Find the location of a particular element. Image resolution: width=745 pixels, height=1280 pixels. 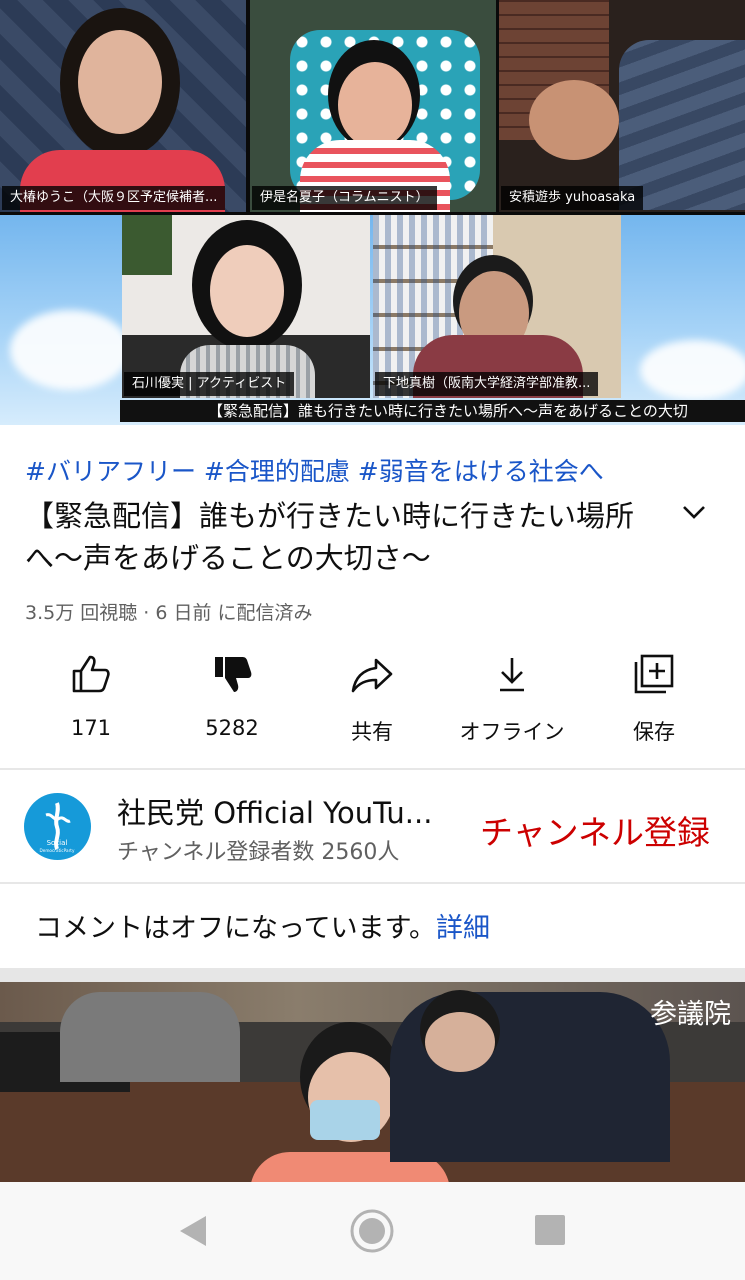

recents-icon is located at coordinates (550, 1230).